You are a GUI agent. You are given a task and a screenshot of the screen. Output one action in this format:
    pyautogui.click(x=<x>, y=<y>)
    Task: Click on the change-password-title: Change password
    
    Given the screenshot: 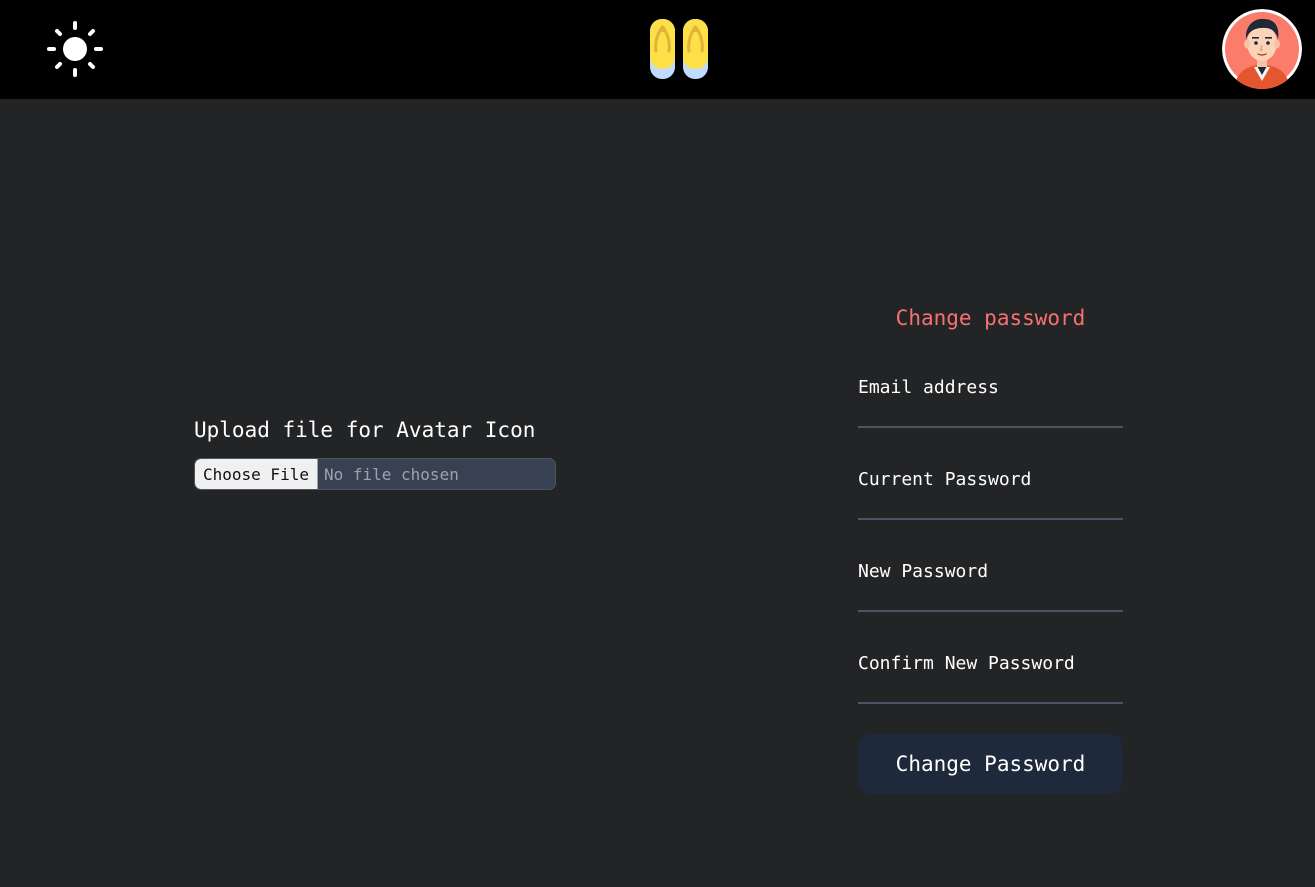 What is the action you would take?
    pyautogui.click(x=990, y=318)
    